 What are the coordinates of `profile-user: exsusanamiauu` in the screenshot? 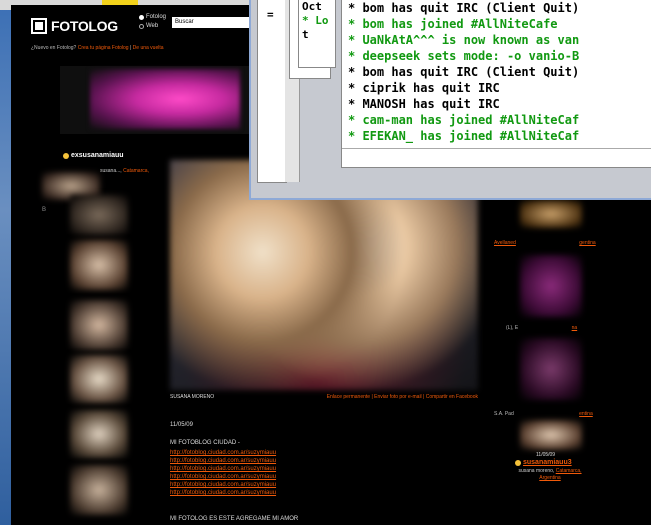 It's located at (93, 155).